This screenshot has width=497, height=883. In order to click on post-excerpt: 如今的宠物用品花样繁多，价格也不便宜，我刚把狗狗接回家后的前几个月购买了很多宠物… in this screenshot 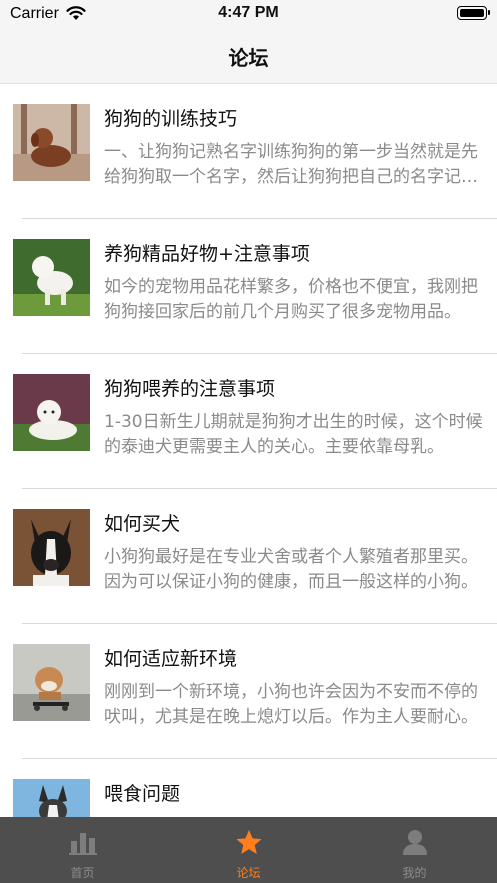, I will do `click(291, 299)`.